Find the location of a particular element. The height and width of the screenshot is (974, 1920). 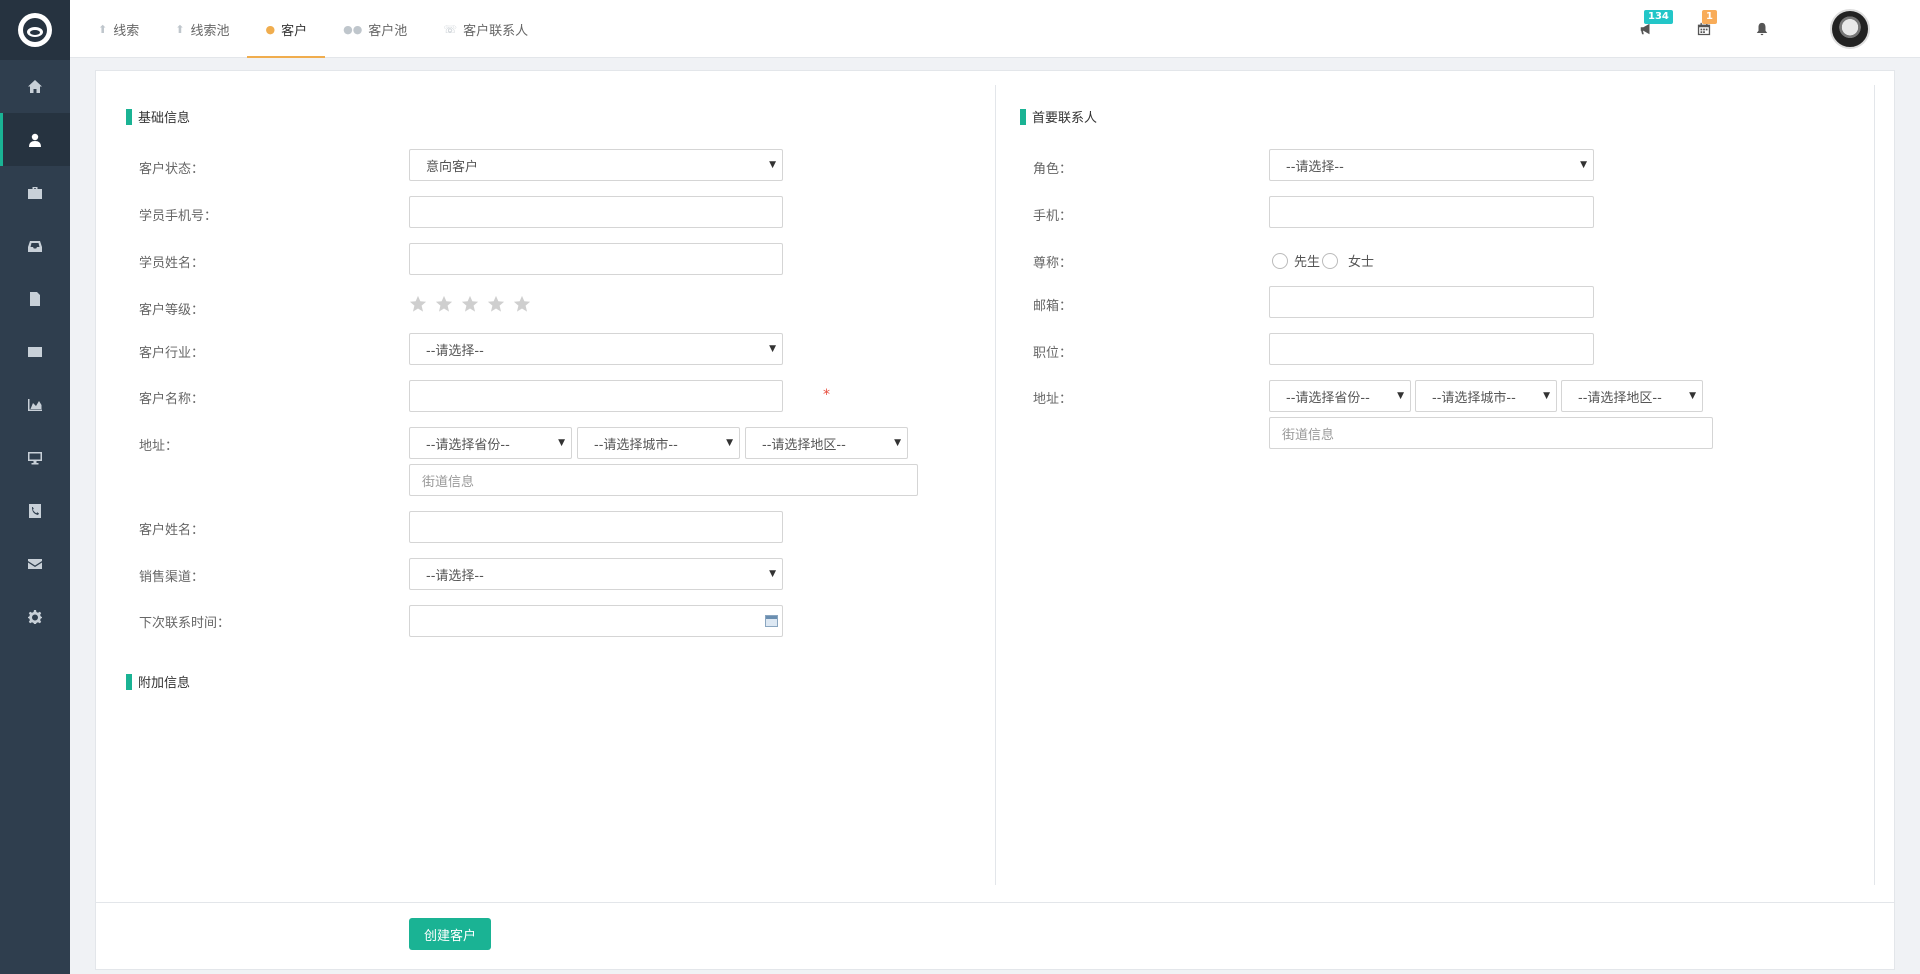

inbox-icon is located at coordinates (35, 246).